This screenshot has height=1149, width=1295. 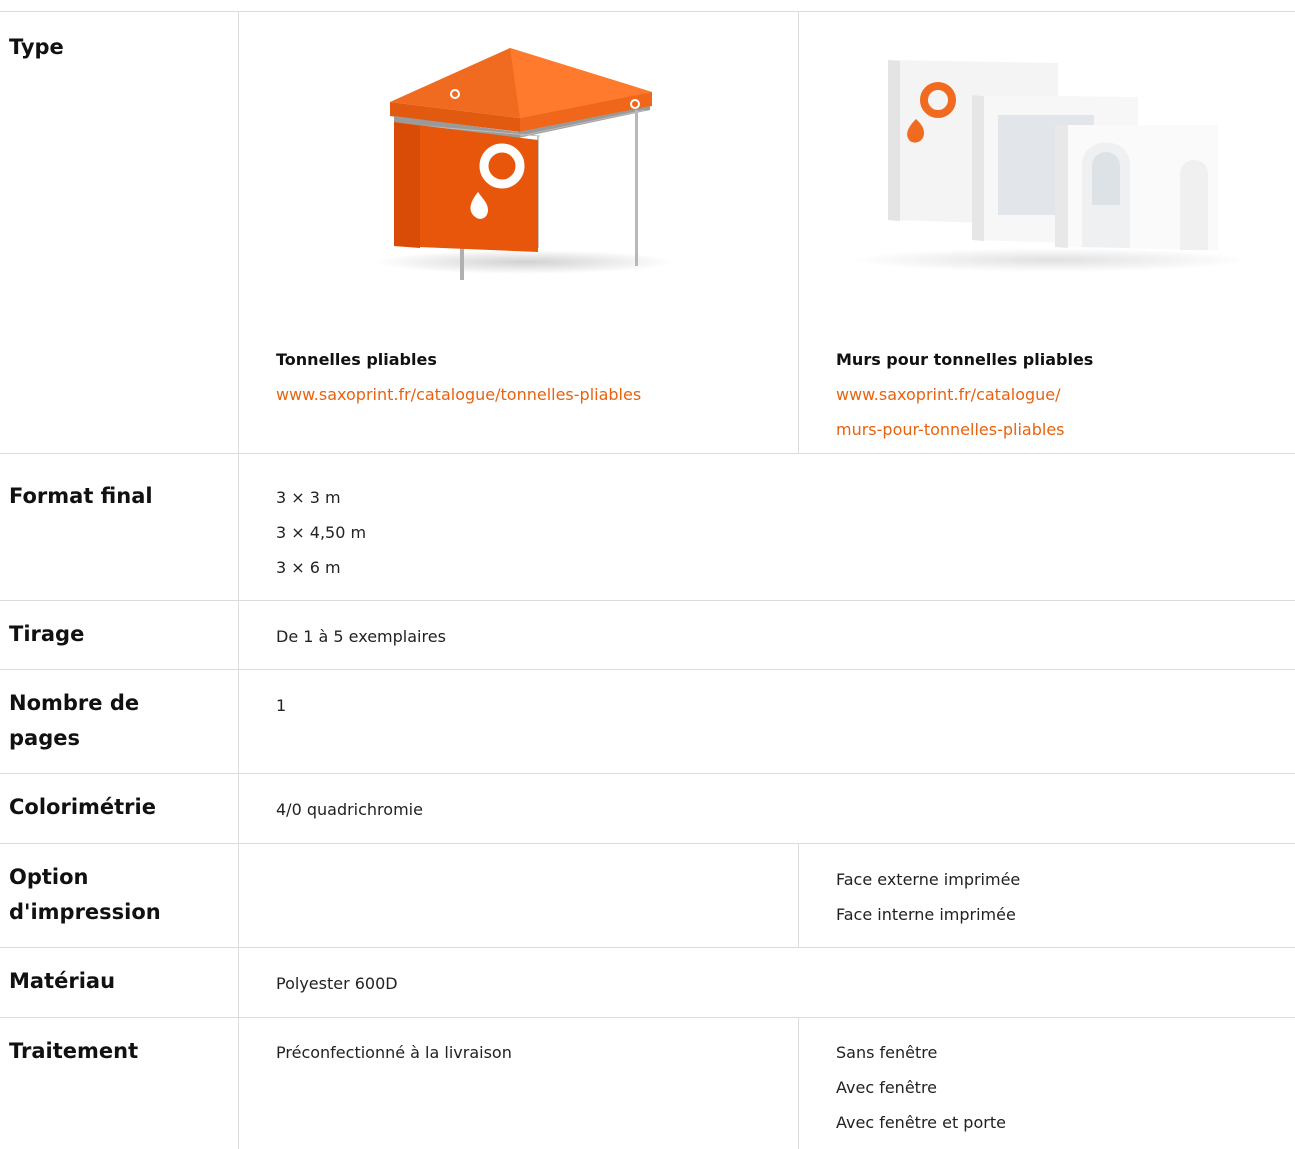 What do you see at coordinates (948, 394) in the screenshot?
I see `product-link-line: www.saxoprint.fr/catalogue/` at bounding box center [948, 394].